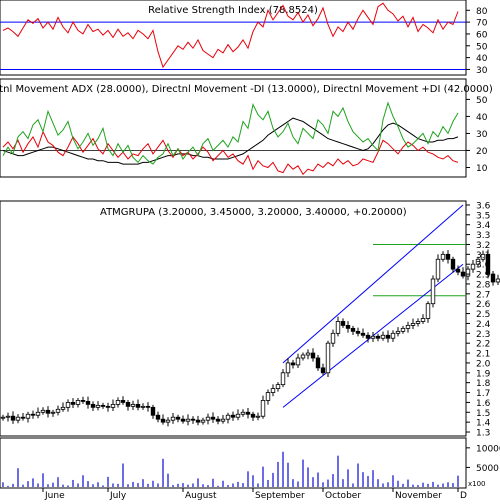 Image resolution: width=500 pixels, height=504 pixels. I want to click on price-y-axis-tick-label: 2.9, so click(483, 276).